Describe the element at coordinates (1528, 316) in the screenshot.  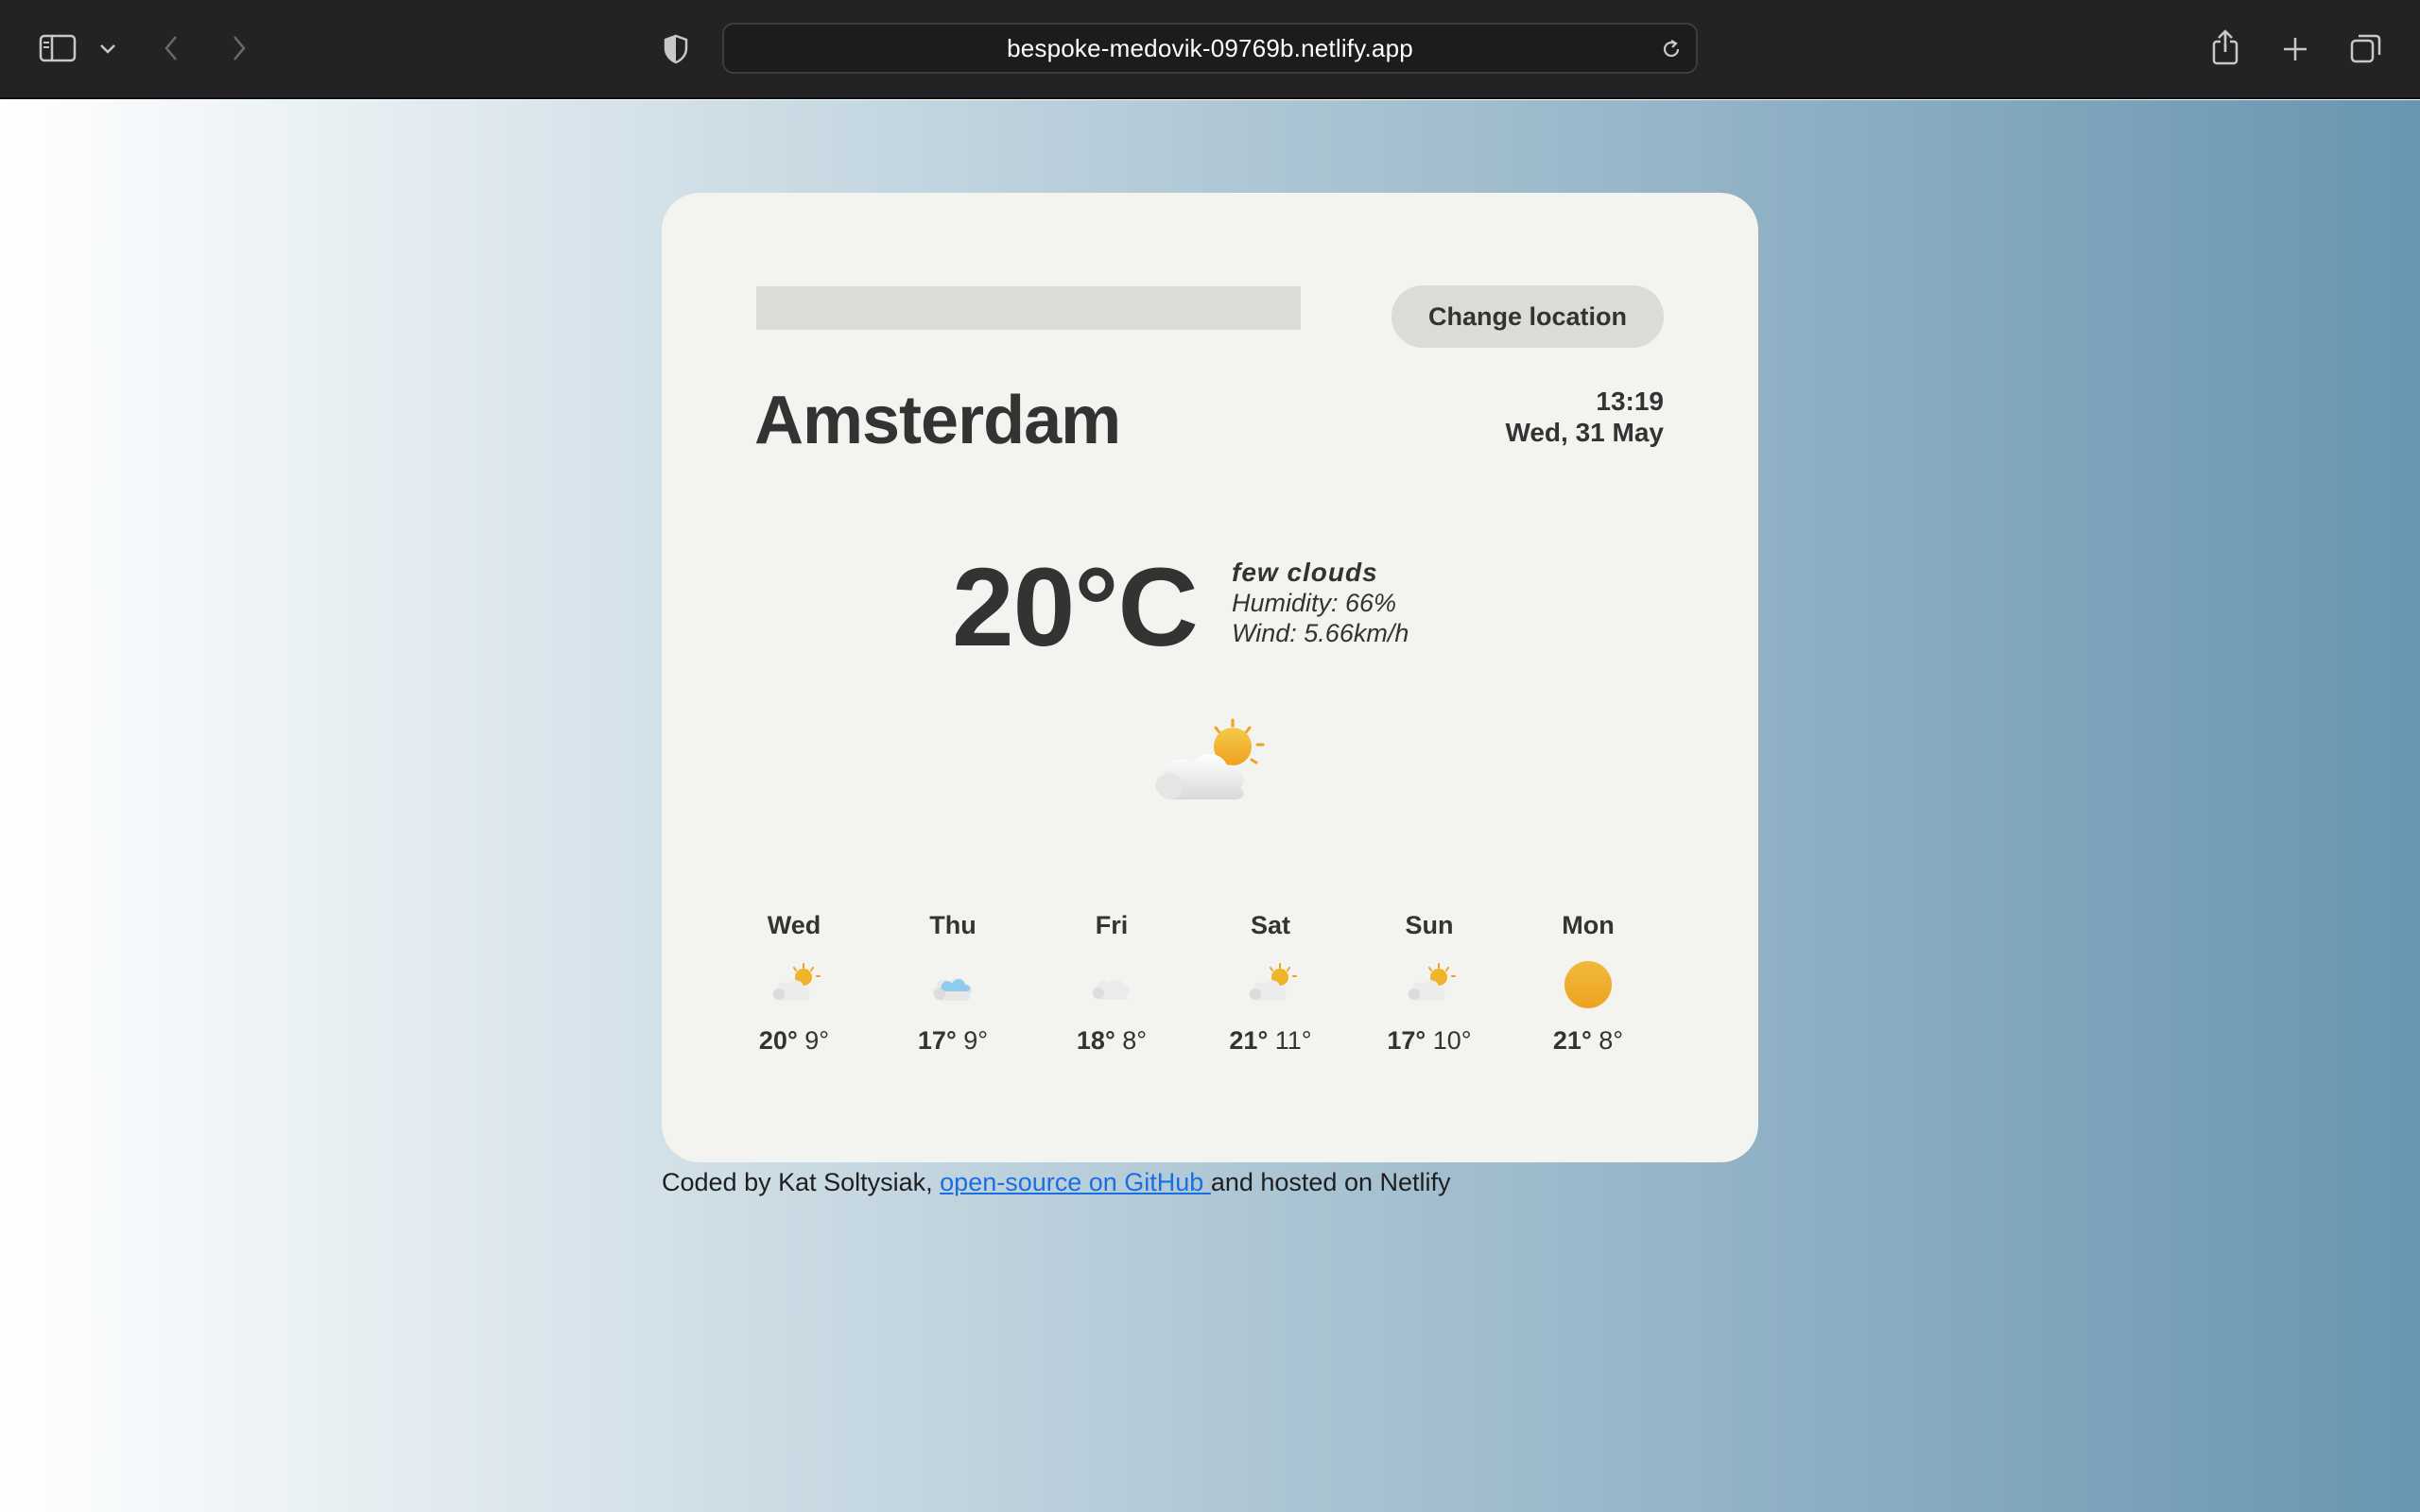
I see `change-location-button: Change location` at that location.